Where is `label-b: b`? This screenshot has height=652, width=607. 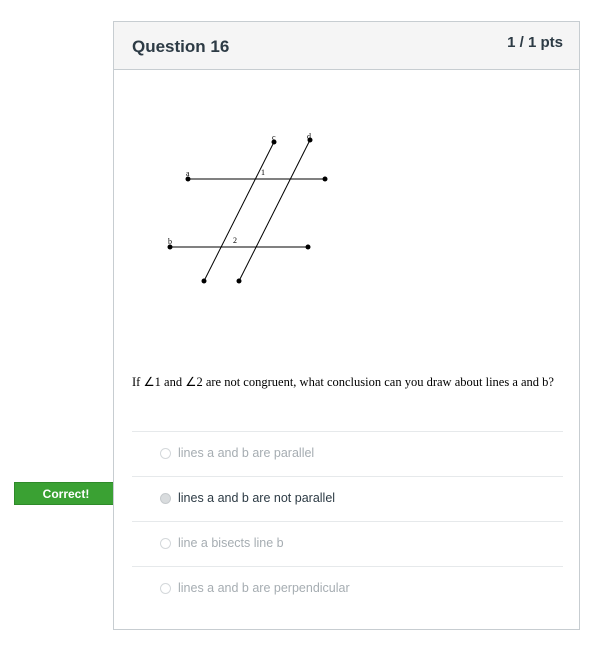
label-b: b is located at coordinates (170, 241).